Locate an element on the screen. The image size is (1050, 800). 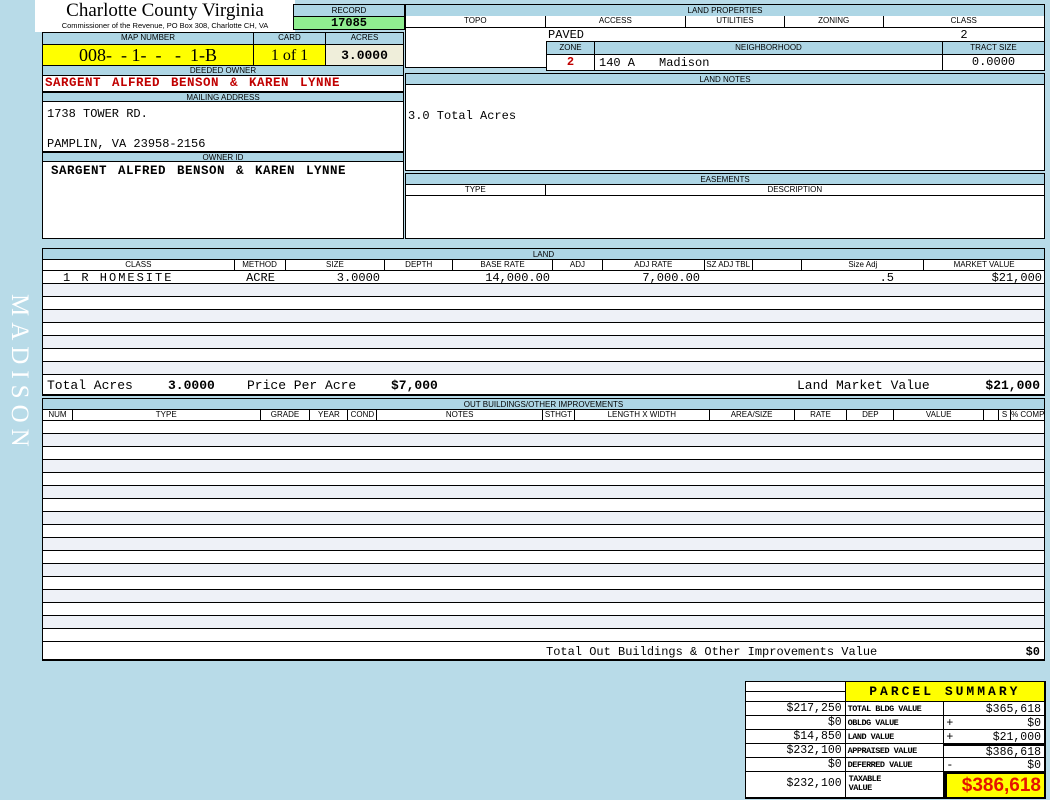
land-col-adj-rate: ADJ RATE is located at coordinates (653, 265).